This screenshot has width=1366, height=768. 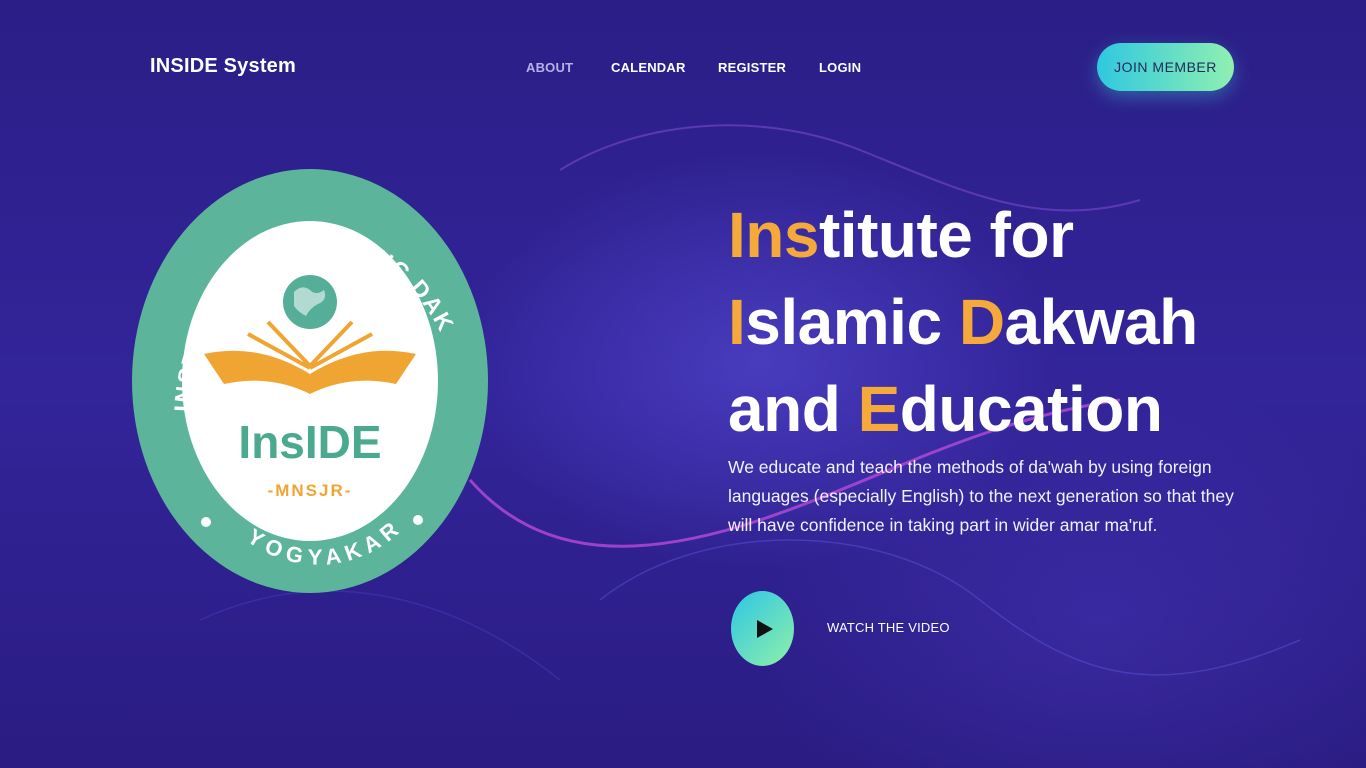 I want to click on nav-about: ABOUT, so click(x=549, y=67).